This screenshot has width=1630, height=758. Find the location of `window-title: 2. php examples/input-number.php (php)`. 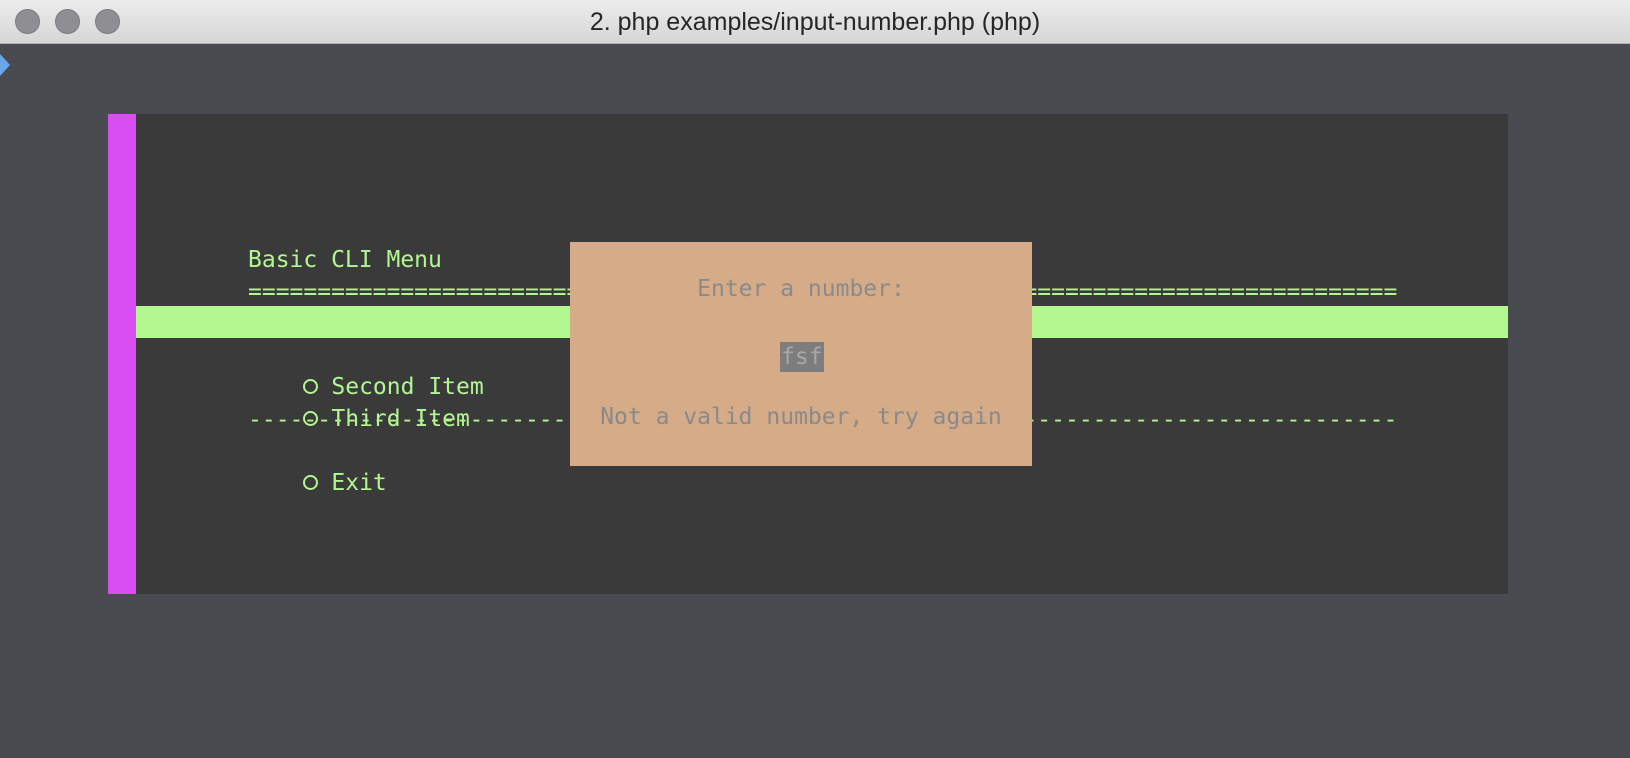

window-title: 2. php examples/input-number.php (php) is located at coordinates (815, 22).